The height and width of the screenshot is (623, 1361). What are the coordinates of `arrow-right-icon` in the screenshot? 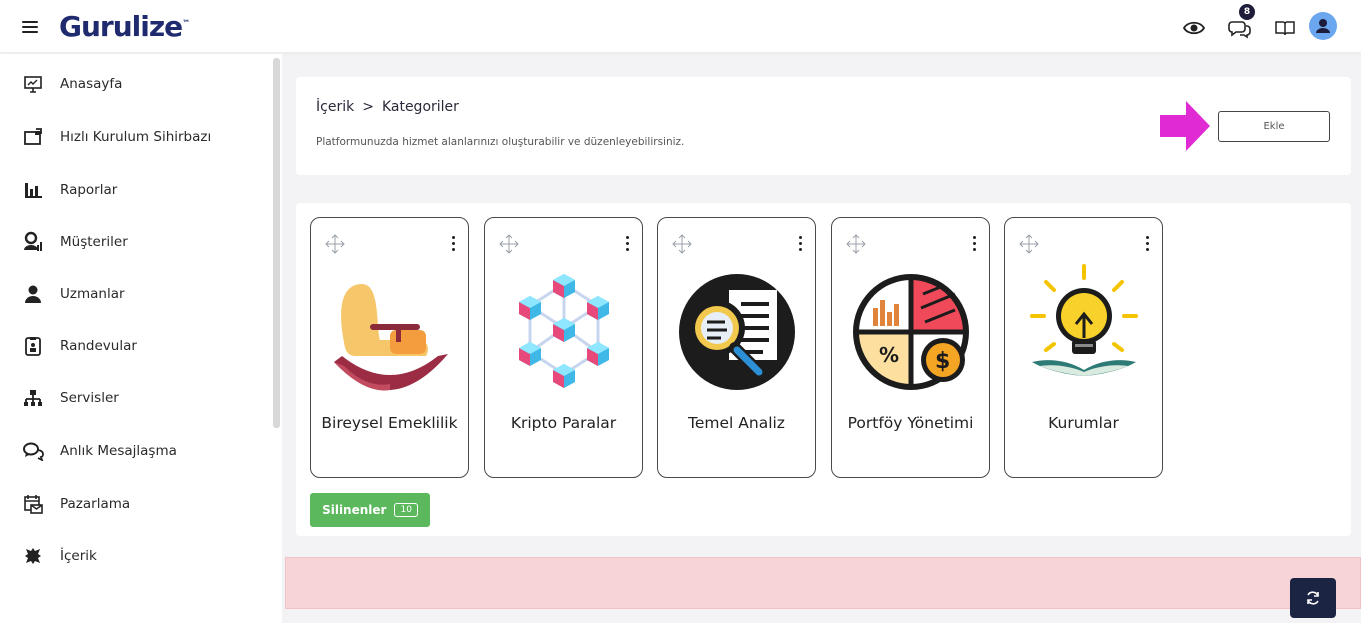 It's located at (1185, 126).